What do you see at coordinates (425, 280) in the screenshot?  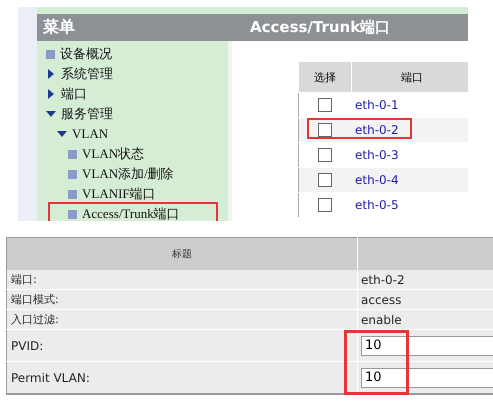 I see `field-value: eth-0-2` at bounding box center [425, 280].